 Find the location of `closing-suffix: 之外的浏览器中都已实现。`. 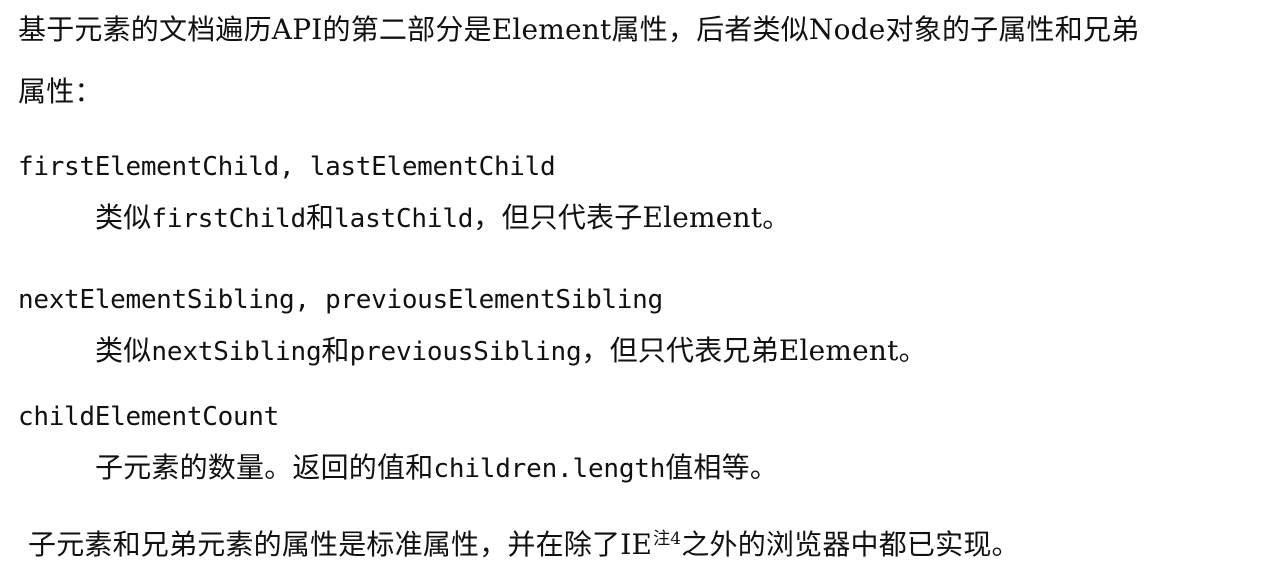

closing-suffix: 之外的浏览器中都已实现。 is located at coordinates (850, 544).